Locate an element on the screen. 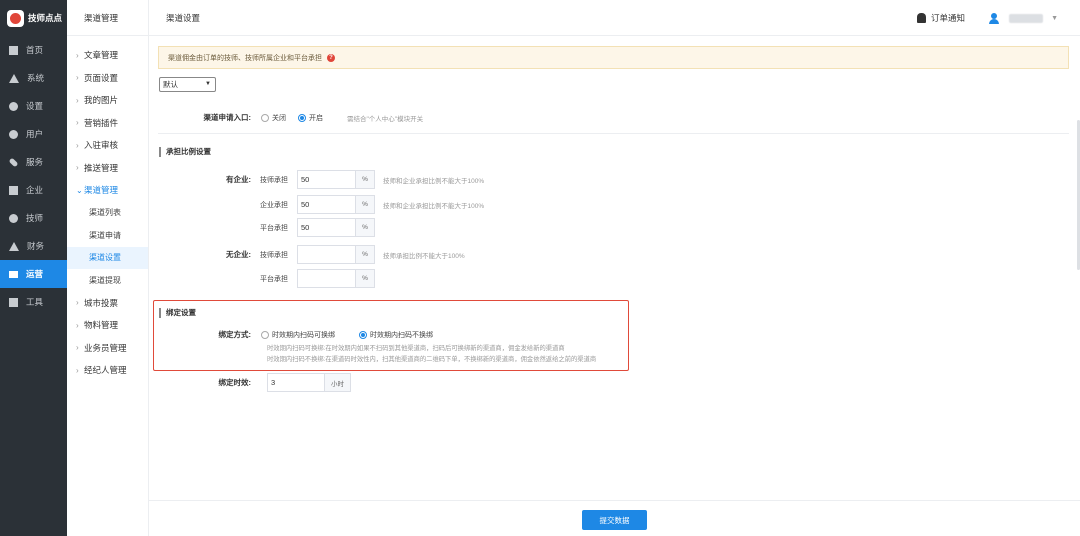  apply-entry-row: 渠道申请入口: 关闭 开启 需结合"个人中心"模块开关 is located at coordinates (310, 117).